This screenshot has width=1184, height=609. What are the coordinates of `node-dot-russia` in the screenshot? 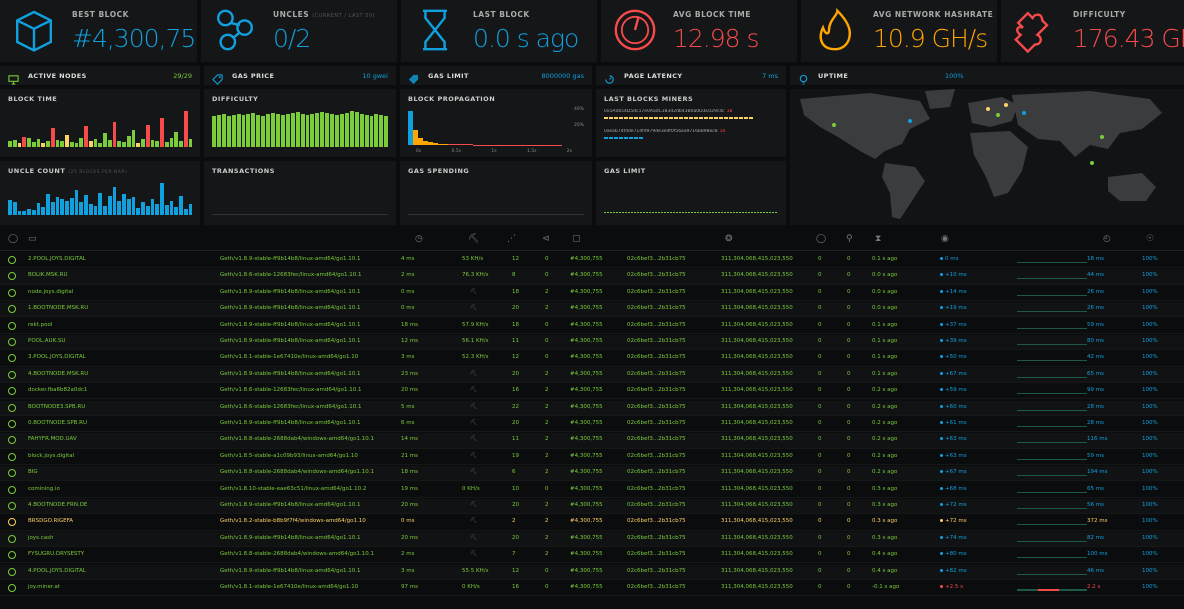 It's located at (1024, 113).